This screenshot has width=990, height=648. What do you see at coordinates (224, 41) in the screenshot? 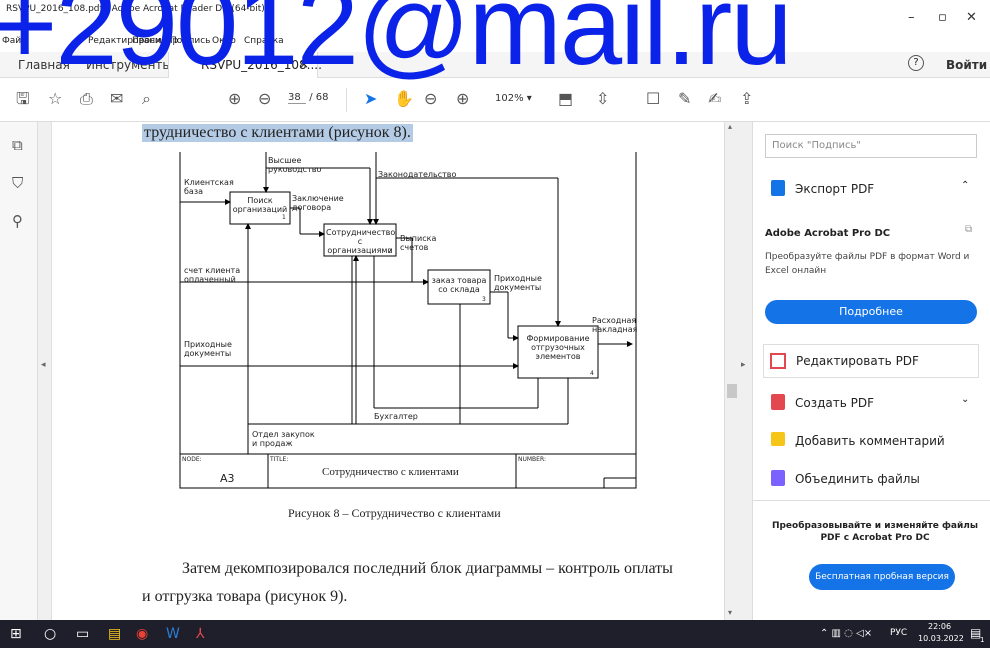
I see `menu-window: Окно` at bounding box center [224, 41].